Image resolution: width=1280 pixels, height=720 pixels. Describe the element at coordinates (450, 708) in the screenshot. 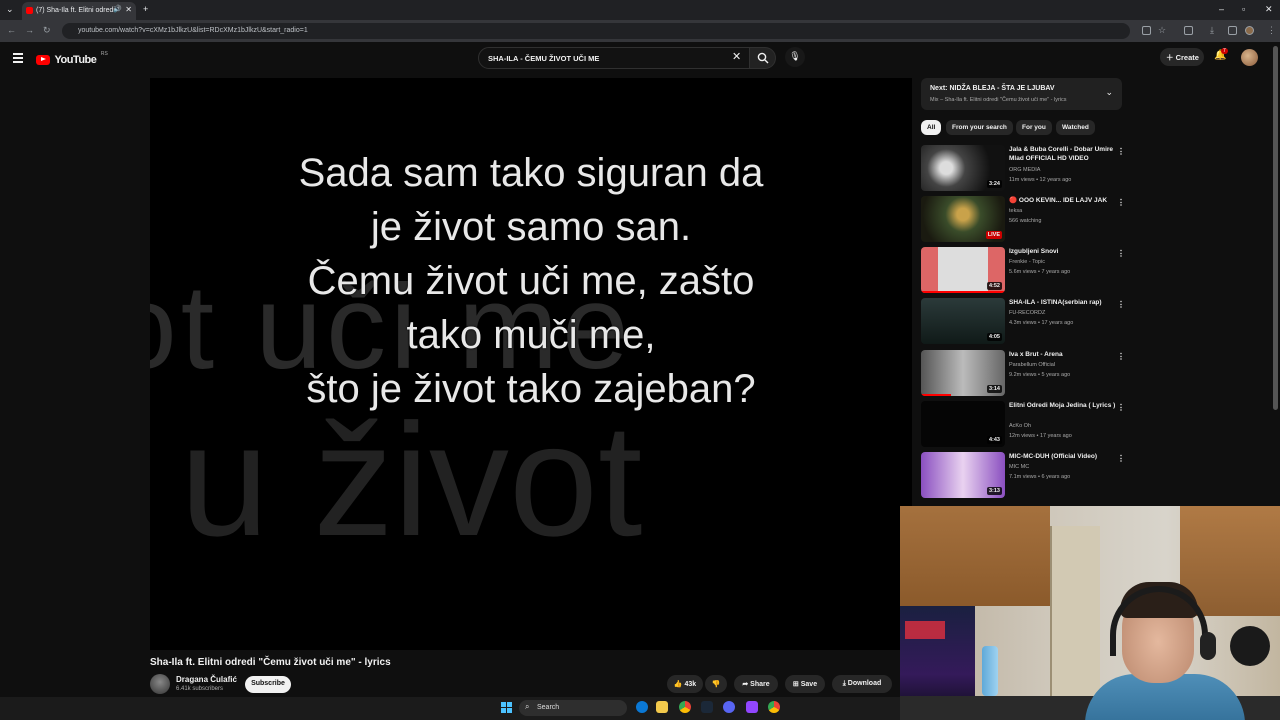

I see `windows-taskbar` at that location.